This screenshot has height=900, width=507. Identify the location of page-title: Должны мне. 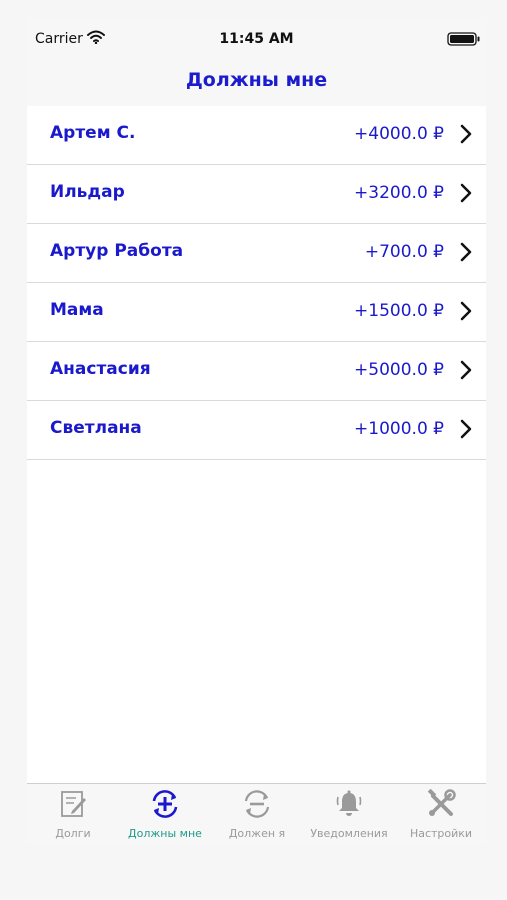
(256, 80).